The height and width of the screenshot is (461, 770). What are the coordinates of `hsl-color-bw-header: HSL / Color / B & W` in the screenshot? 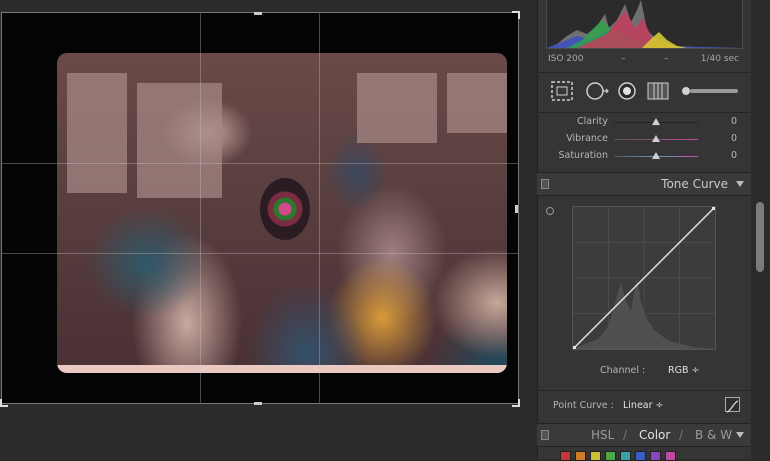 It's located at (643, 435).